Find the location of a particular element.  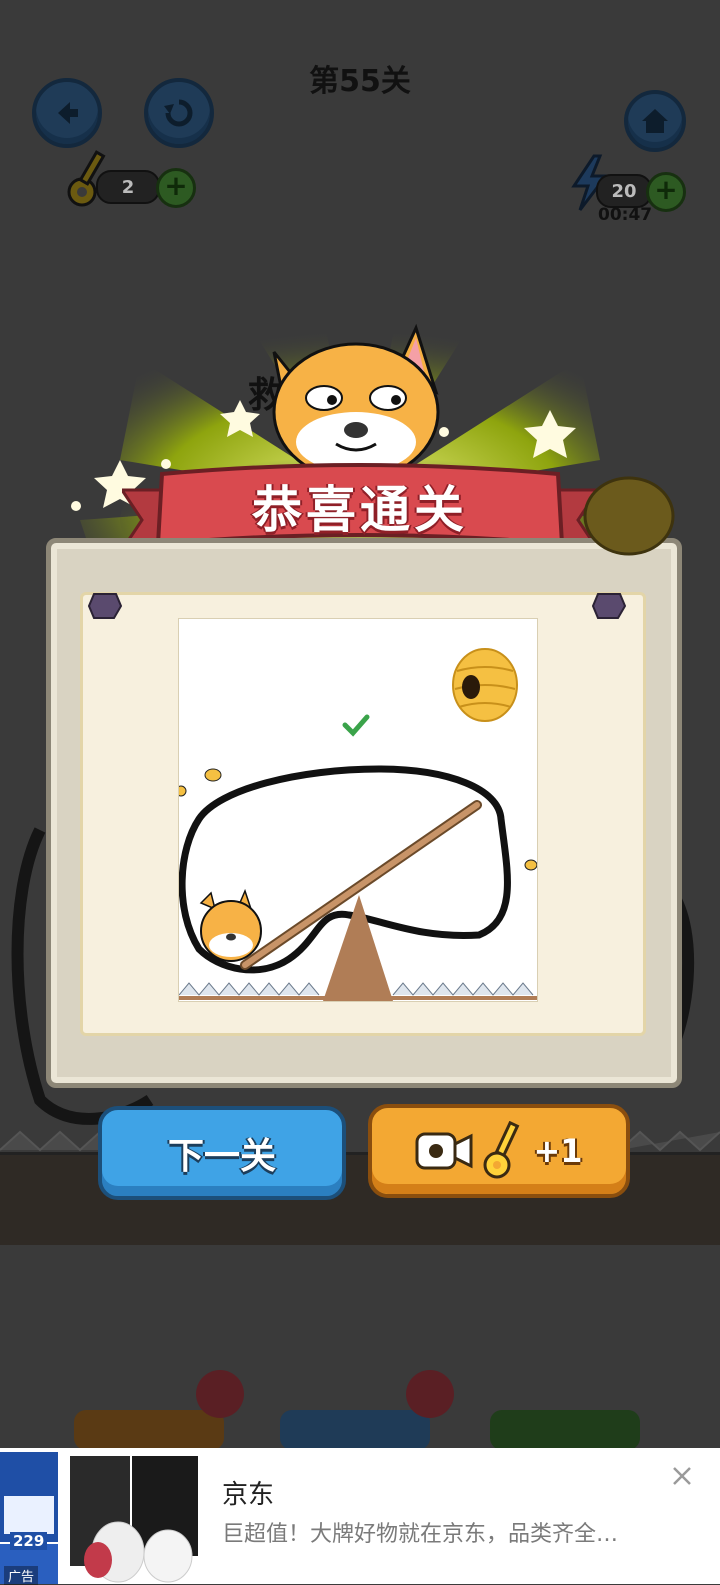

restart-button is located at coordinates (179, 113).